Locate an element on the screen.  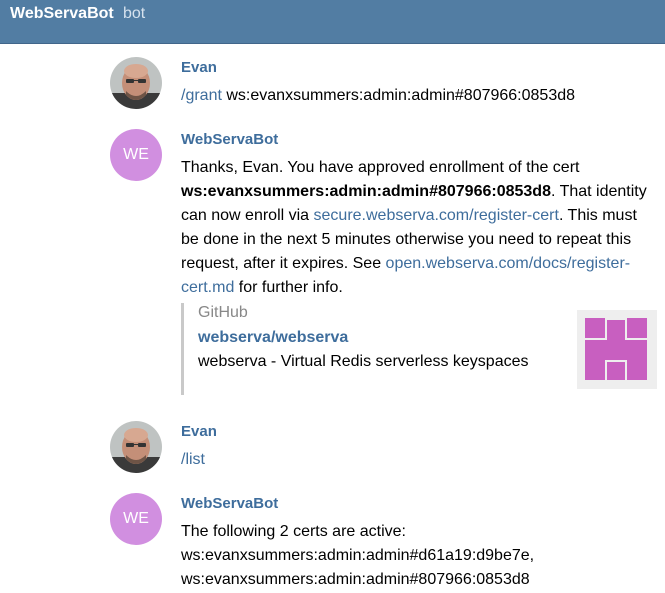
preview-thumbnail is located at coordinates (617, 349).